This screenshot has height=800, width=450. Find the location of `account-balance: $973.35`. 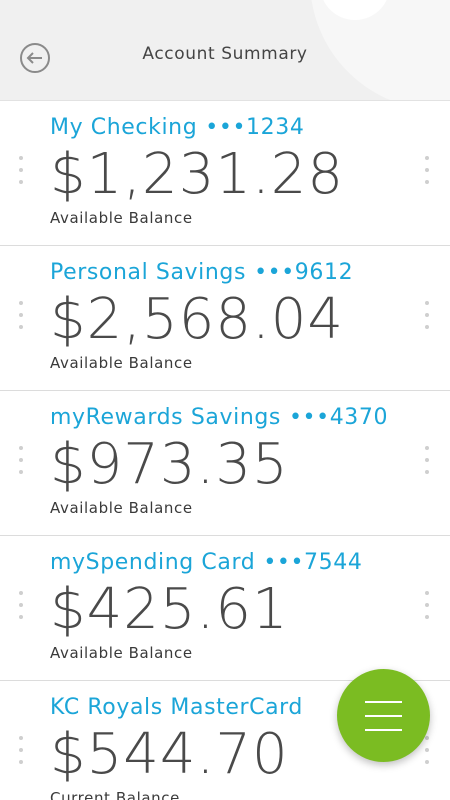

account-balance: $973.35 is located at coordinates (169, 464).